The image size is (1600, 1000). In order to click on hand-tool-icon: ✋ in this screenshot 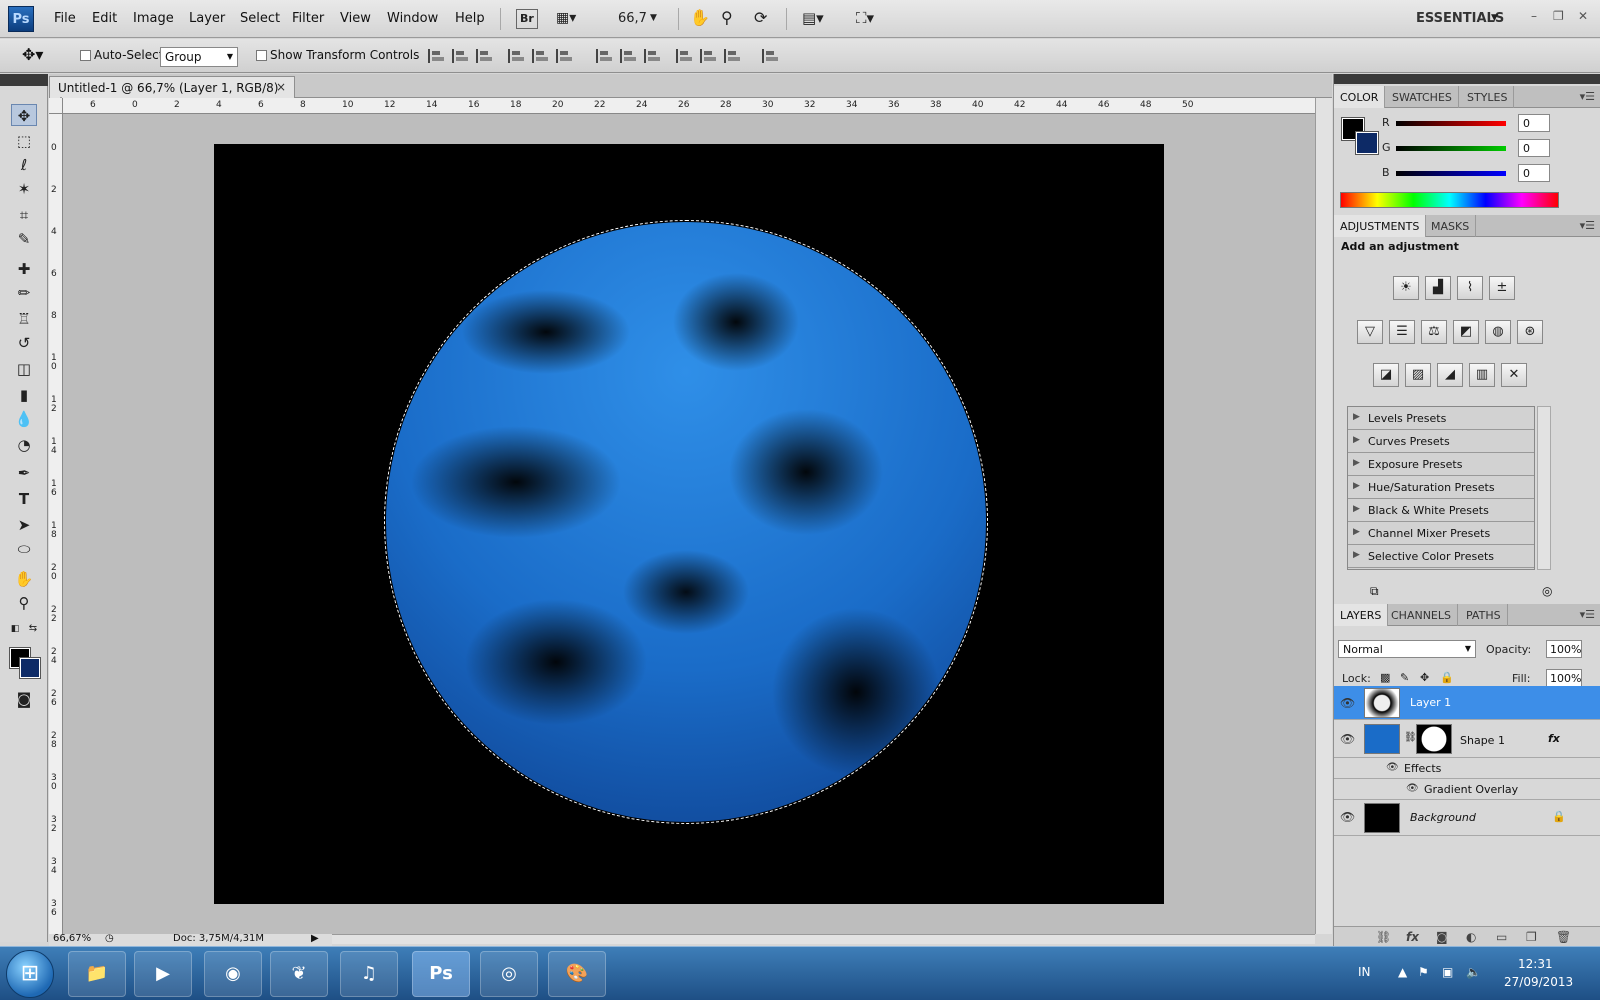, I will do `click(24, 579)`.